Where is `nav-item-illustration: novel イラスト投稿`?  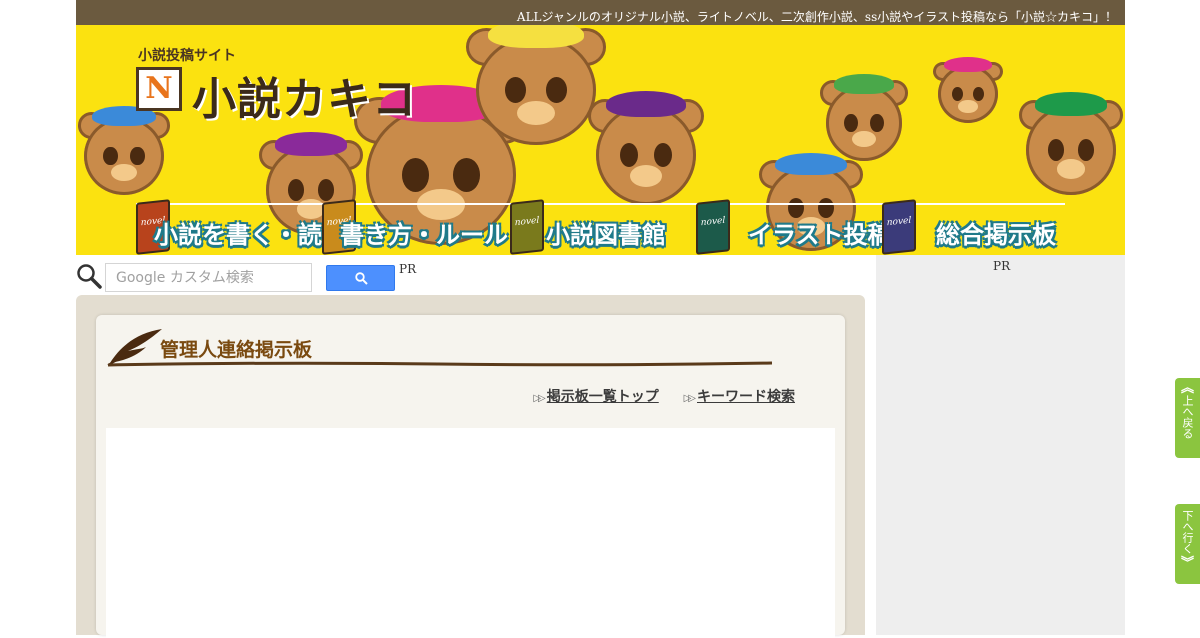 nav-item-illustration: novel イラスト投稿 is located at coordinates (794, 227).